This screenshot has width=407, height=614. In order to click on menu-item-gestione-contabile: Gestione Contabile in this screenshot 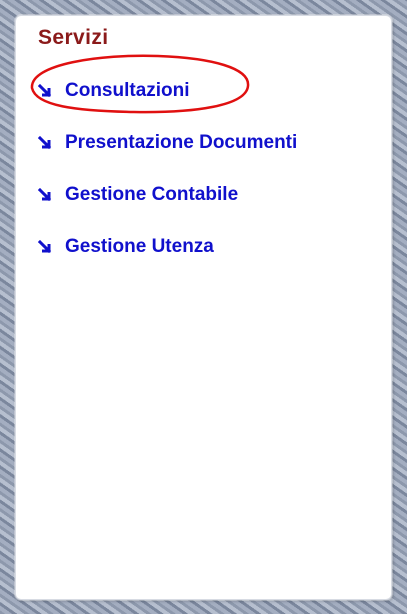, I will do `click(167, 207)`.